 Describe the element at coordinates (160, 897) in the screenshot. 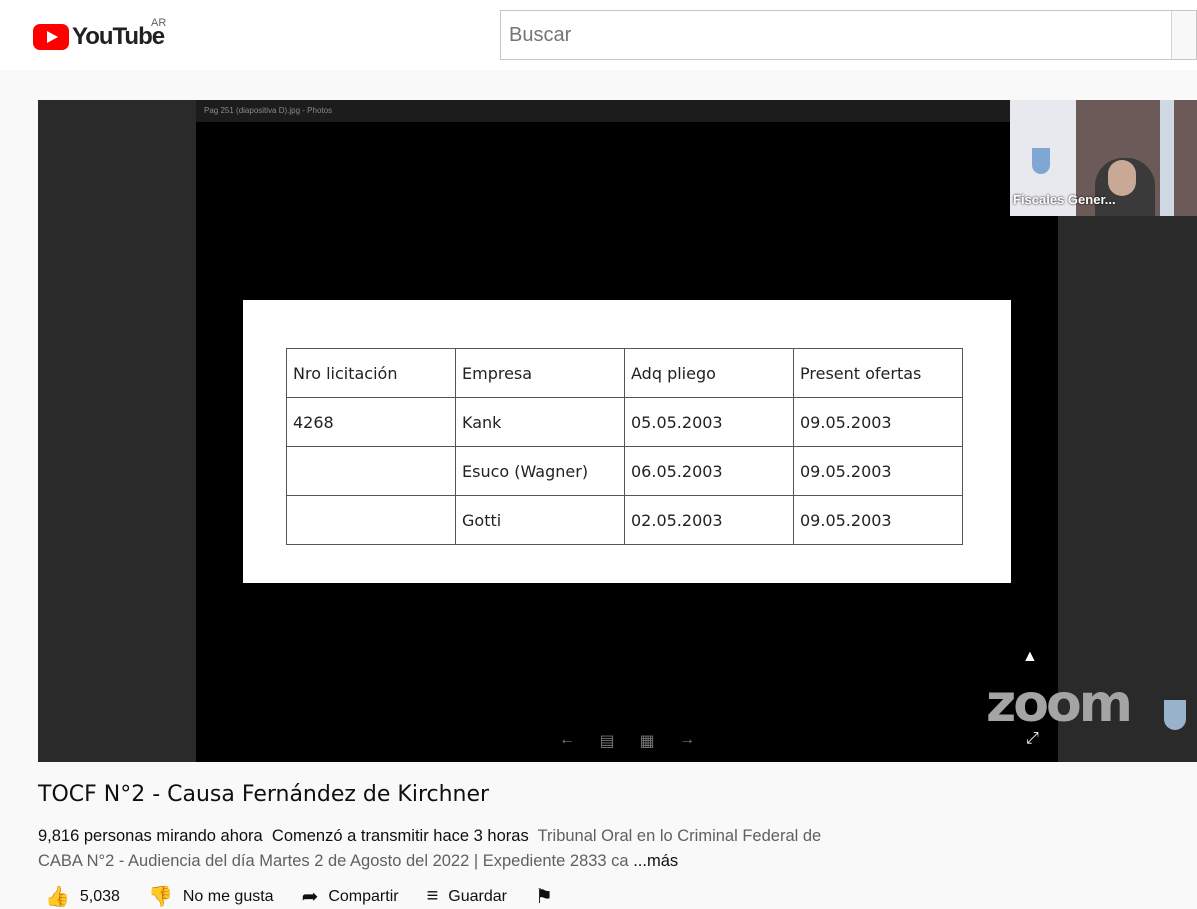

I see `thumbs-down-icon: 👎` at that location.